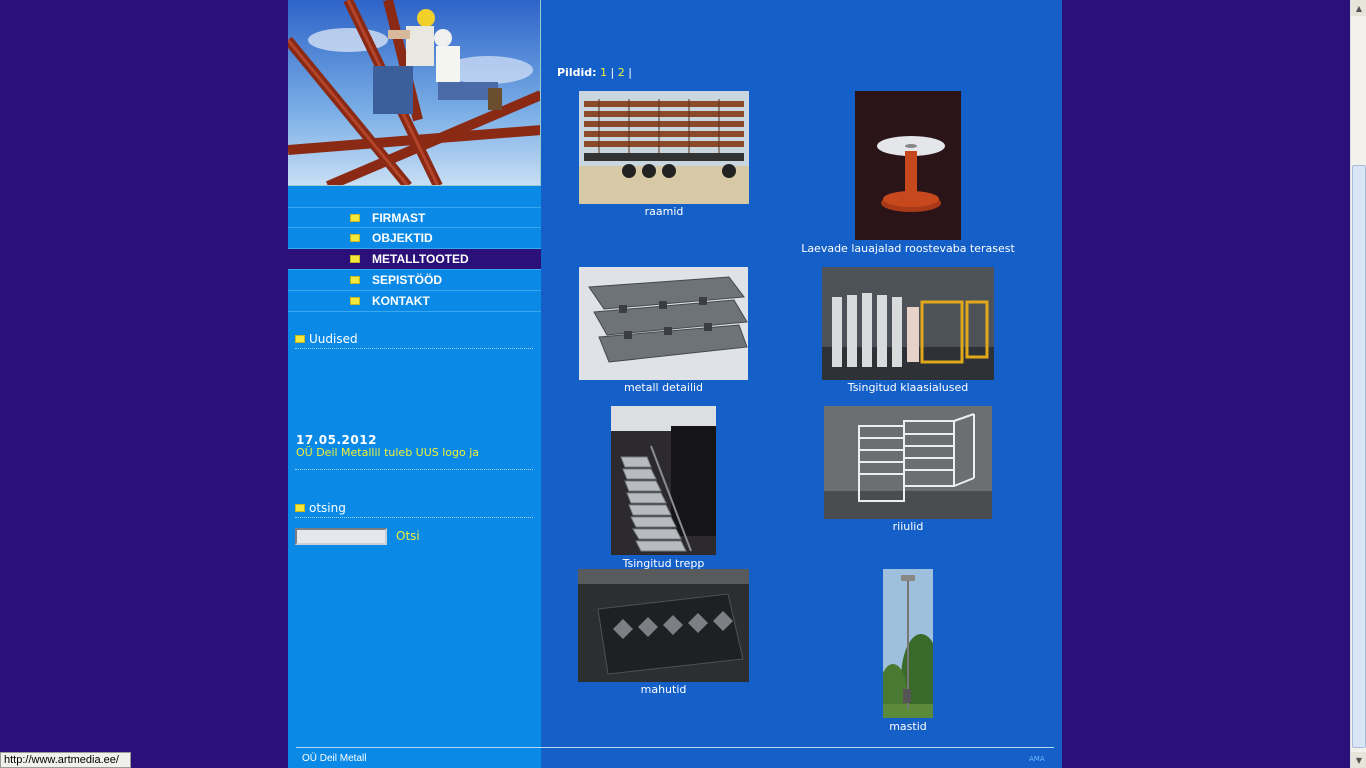 The width and height of the screenshot is (1366, 768). I want to click on search-section-title: otsing, so click(414, 509).